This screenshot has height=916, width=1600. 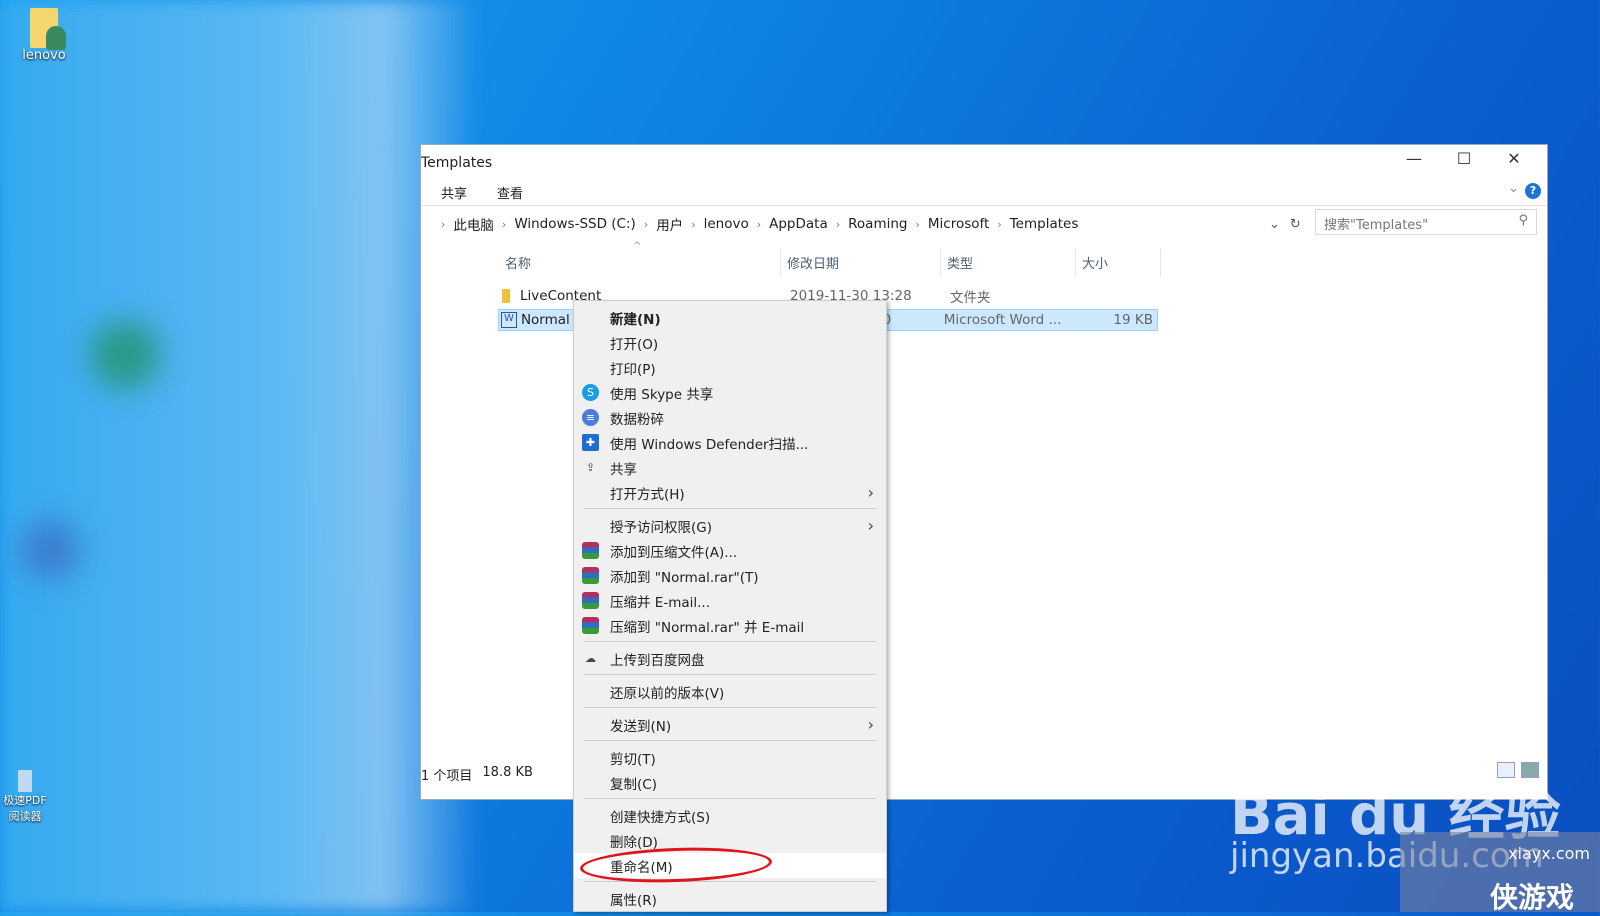 I want to click on breadcrumb-item: Microsoft, so click(x=958, y=224).